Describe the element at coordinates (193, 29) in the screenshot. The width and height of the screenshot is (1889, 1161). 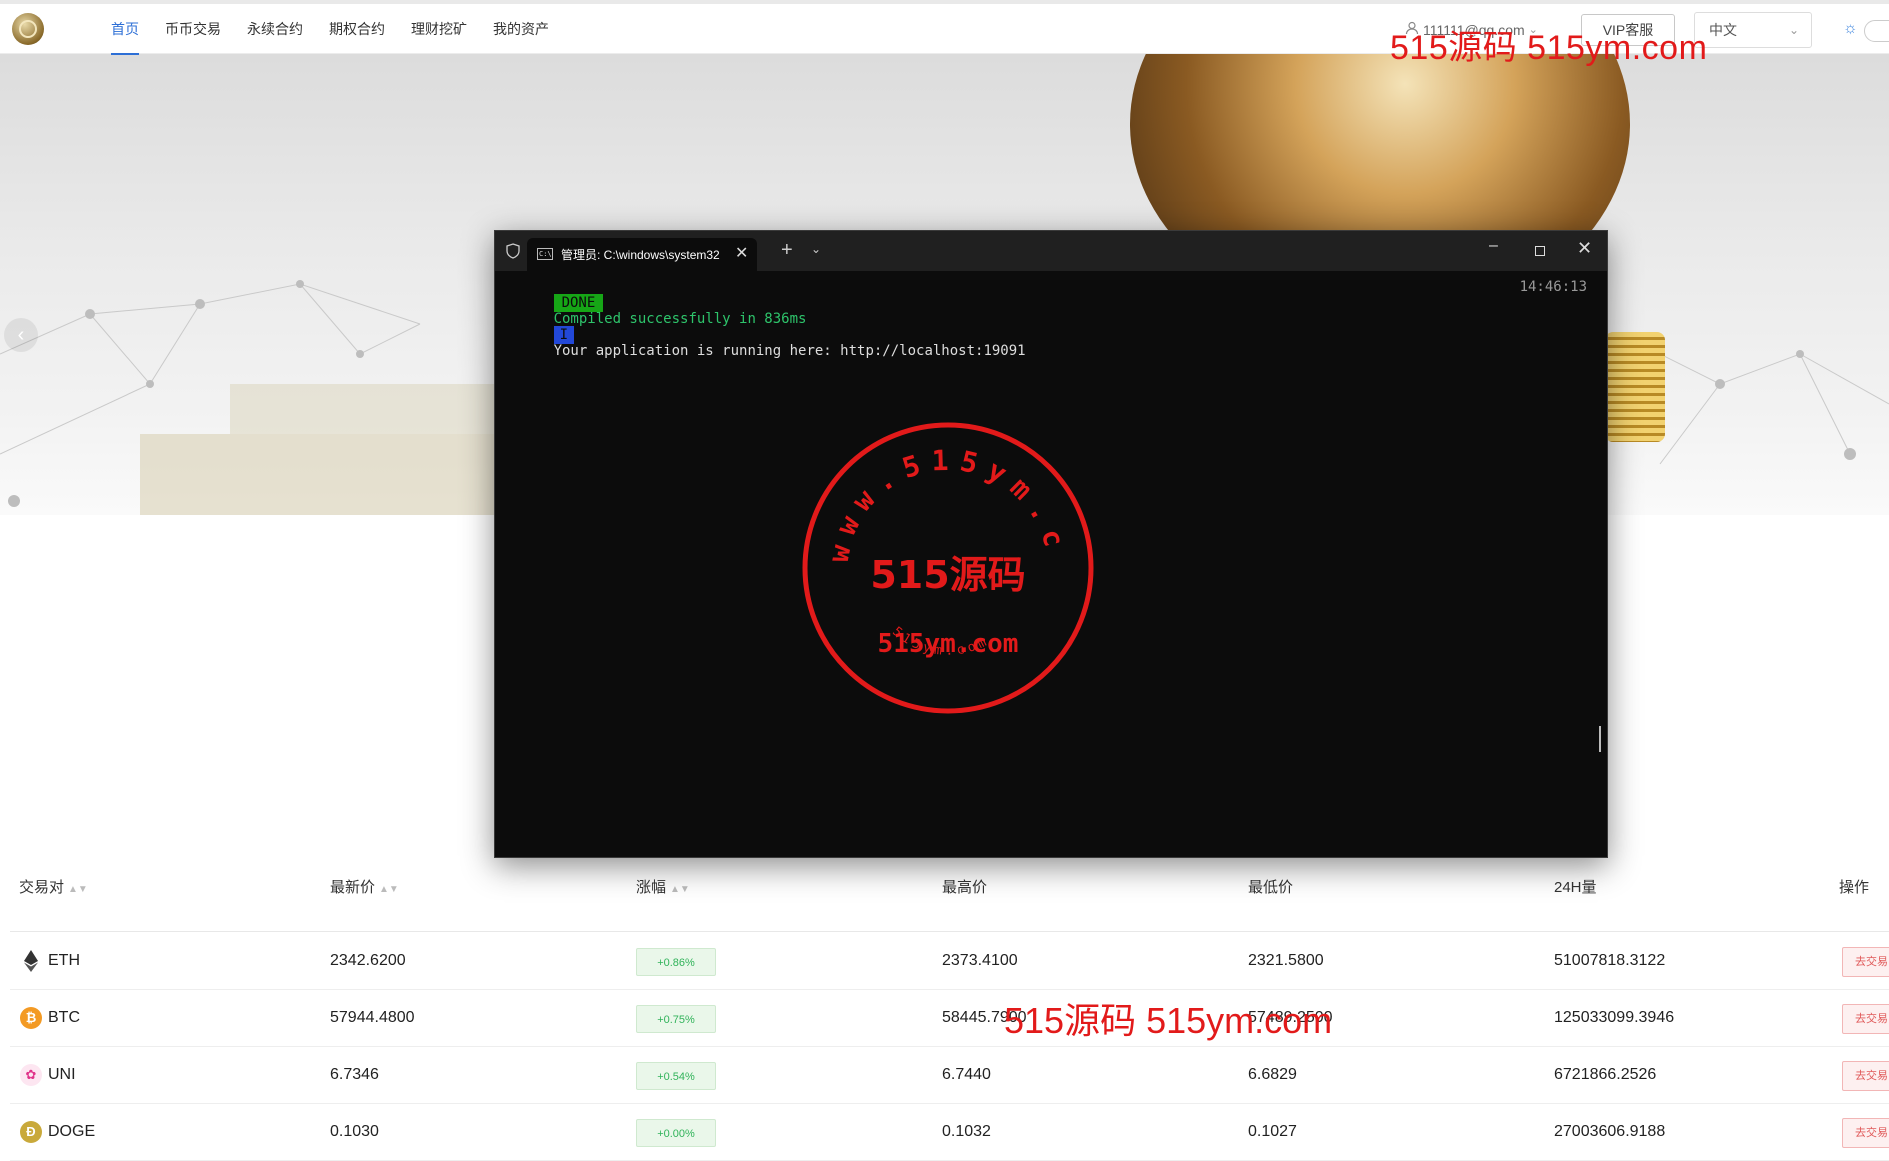
I see `nav-item-spot-trading: 币币交易` at that location.